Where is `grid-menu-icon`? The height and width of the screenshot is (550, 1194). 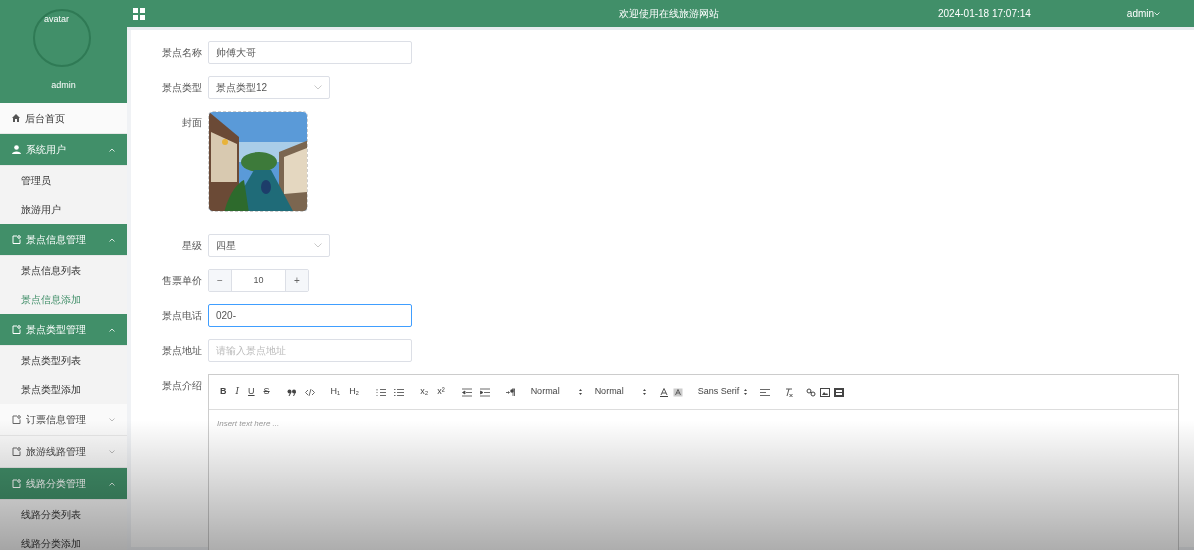 grid-menu-icon is located at coordinates (139, 13).